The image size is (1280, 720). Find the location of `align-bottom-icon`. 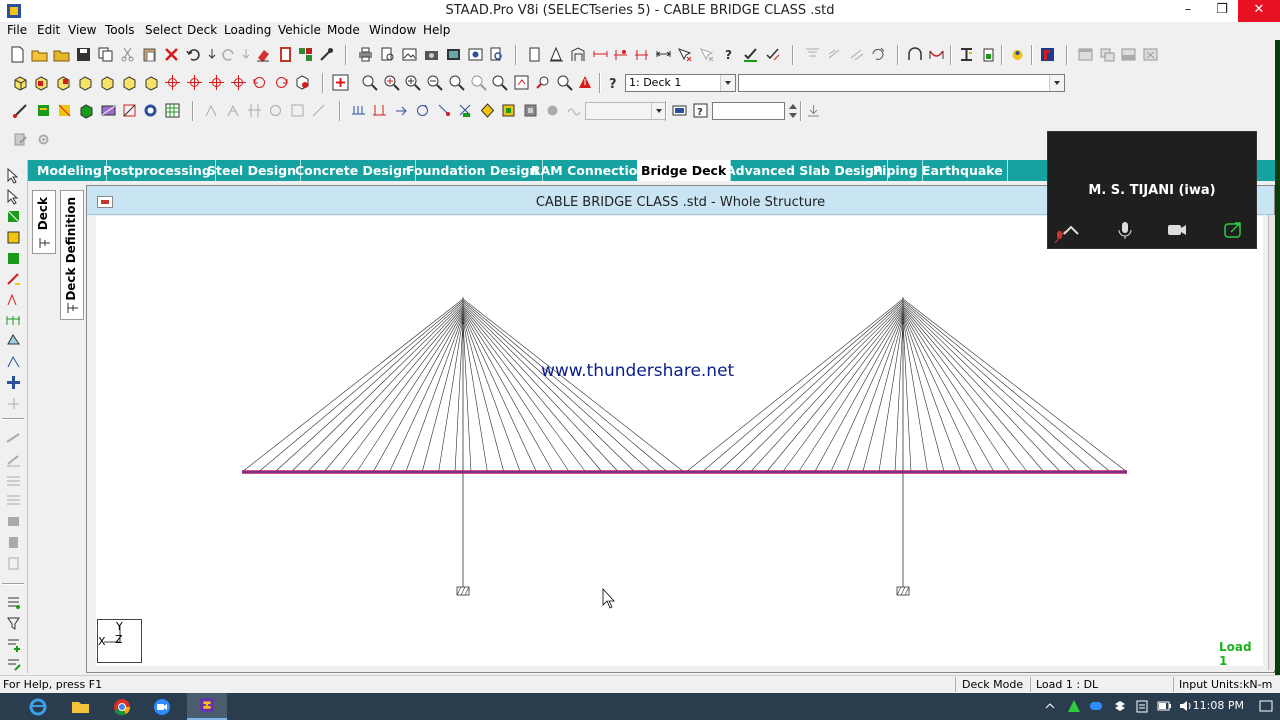

align-bottom-icon is located at coordinates (856, 54).